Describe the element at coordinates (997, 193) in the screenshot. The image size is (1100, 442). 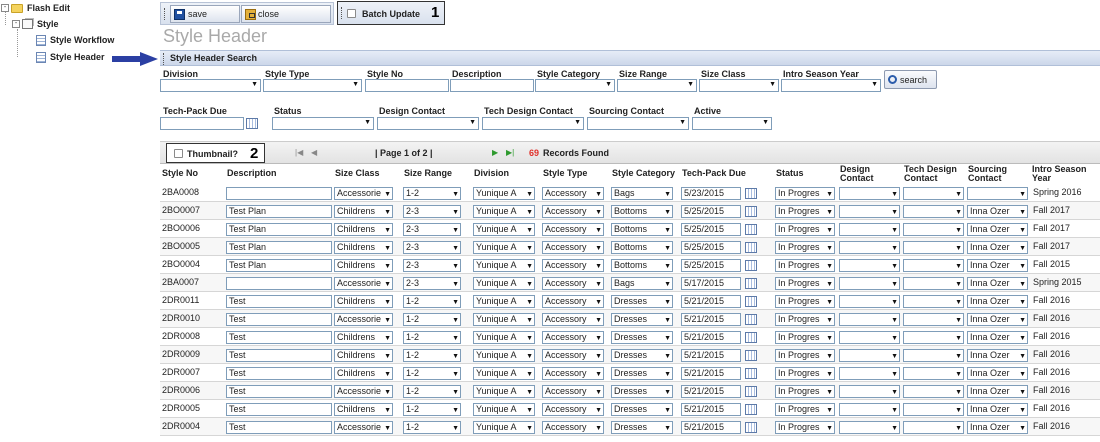
I see `cell-sourcing-contact` at that location.